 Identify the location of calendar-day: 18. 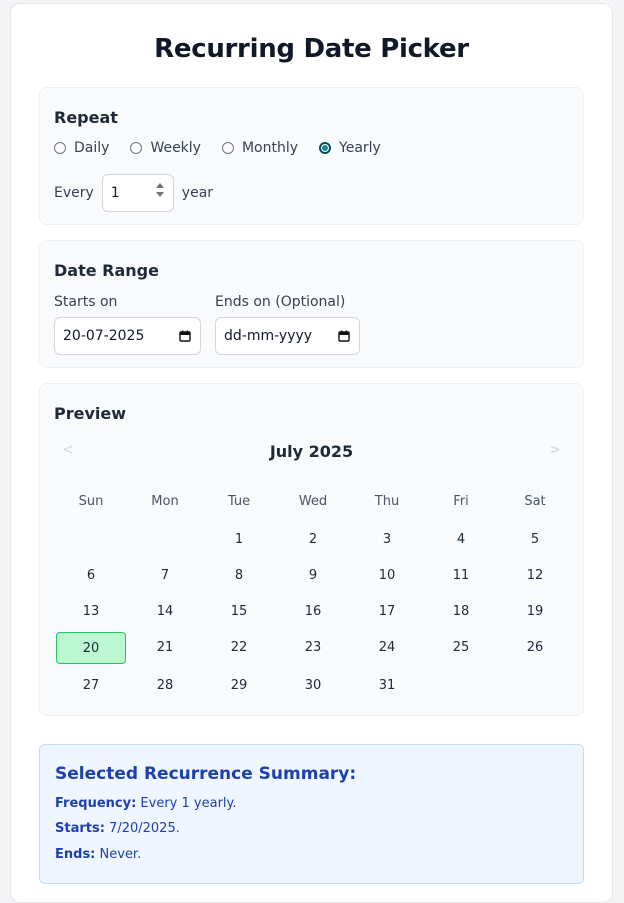
(461, 612).